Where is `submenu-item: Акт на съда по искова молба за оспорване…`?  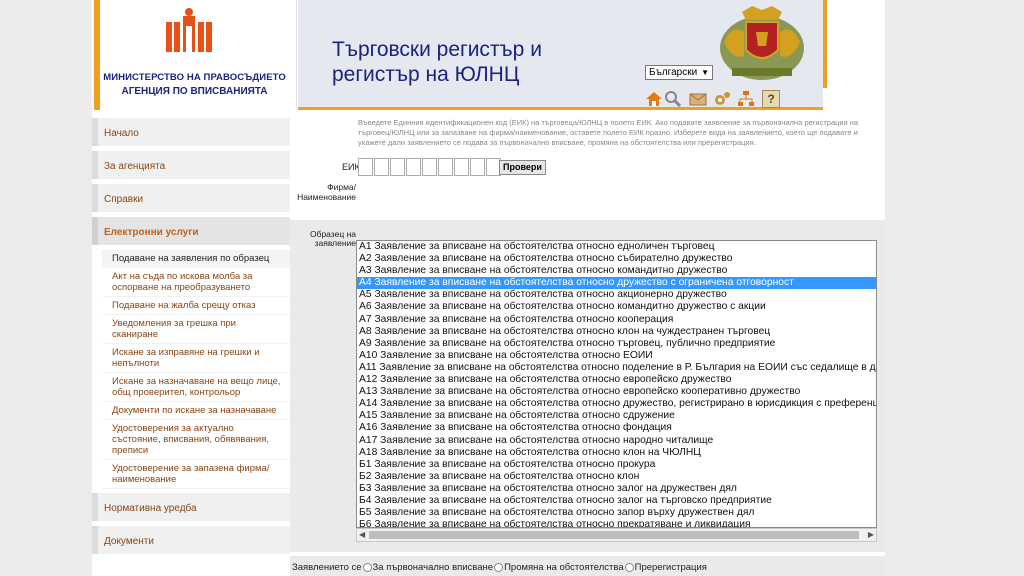 submenu-item: Акт на съда по искова молба за оспорване… is located at coordinates (196, 282).